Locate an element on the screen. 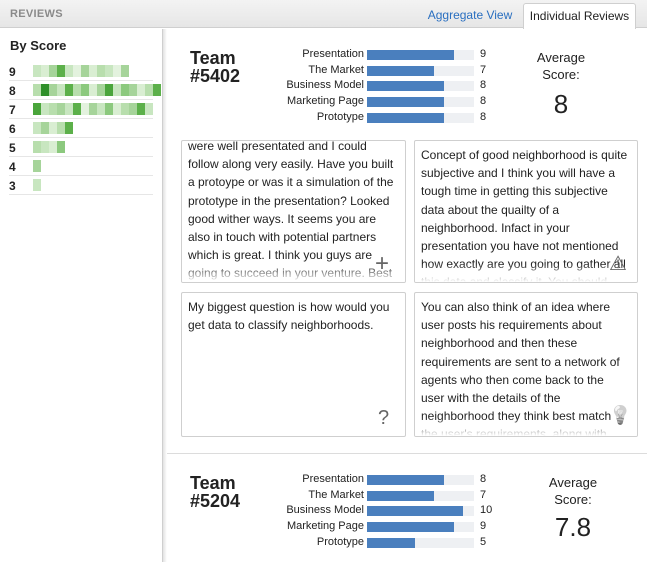 This screenshot has width=647, height=562. criterion-label: The Market is located at coordinates (336, 69).